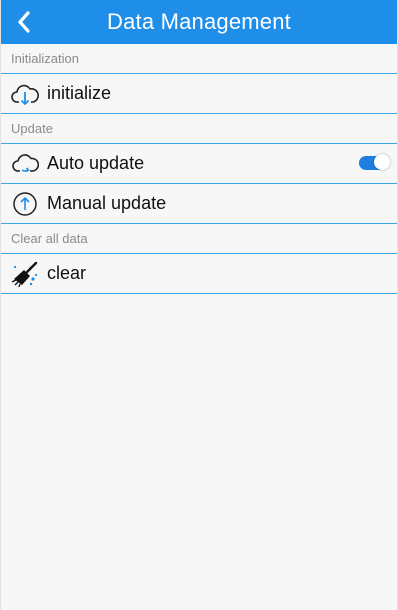 Image resolution: width=398 pixels, height=610 pixels. I want to click on manual-update-row: Manual update, so click(199, 204).